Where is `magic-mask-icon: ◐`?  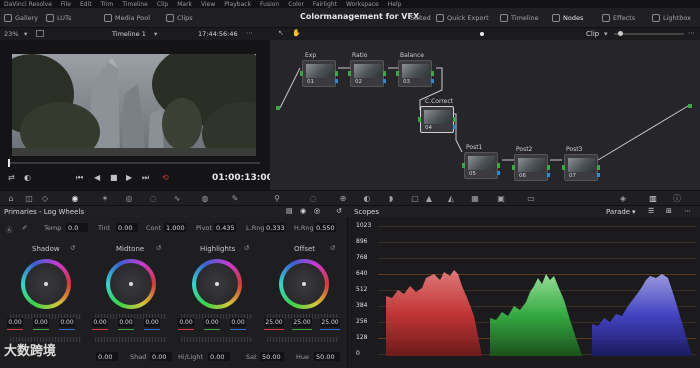 magic-mask-icon: ◐ is located at coordinates (367, 199).